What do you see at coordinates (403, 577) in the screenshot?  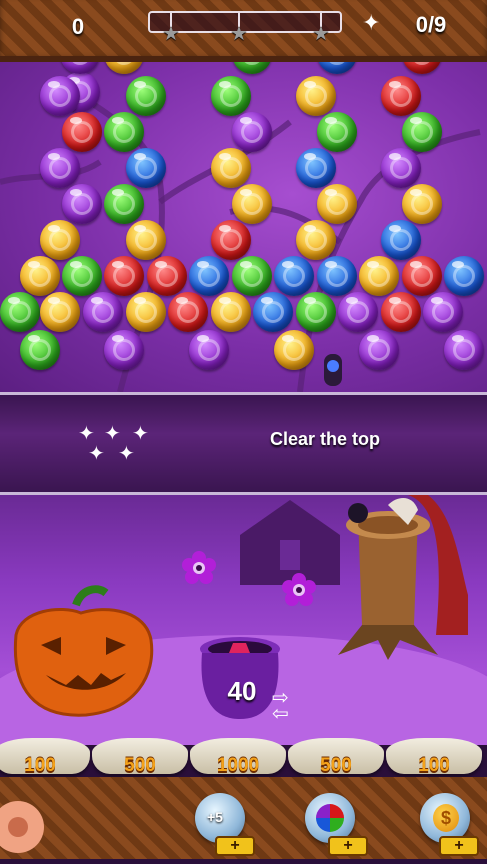 I see `tree-stump-witch` at bounding box center [403, 577].